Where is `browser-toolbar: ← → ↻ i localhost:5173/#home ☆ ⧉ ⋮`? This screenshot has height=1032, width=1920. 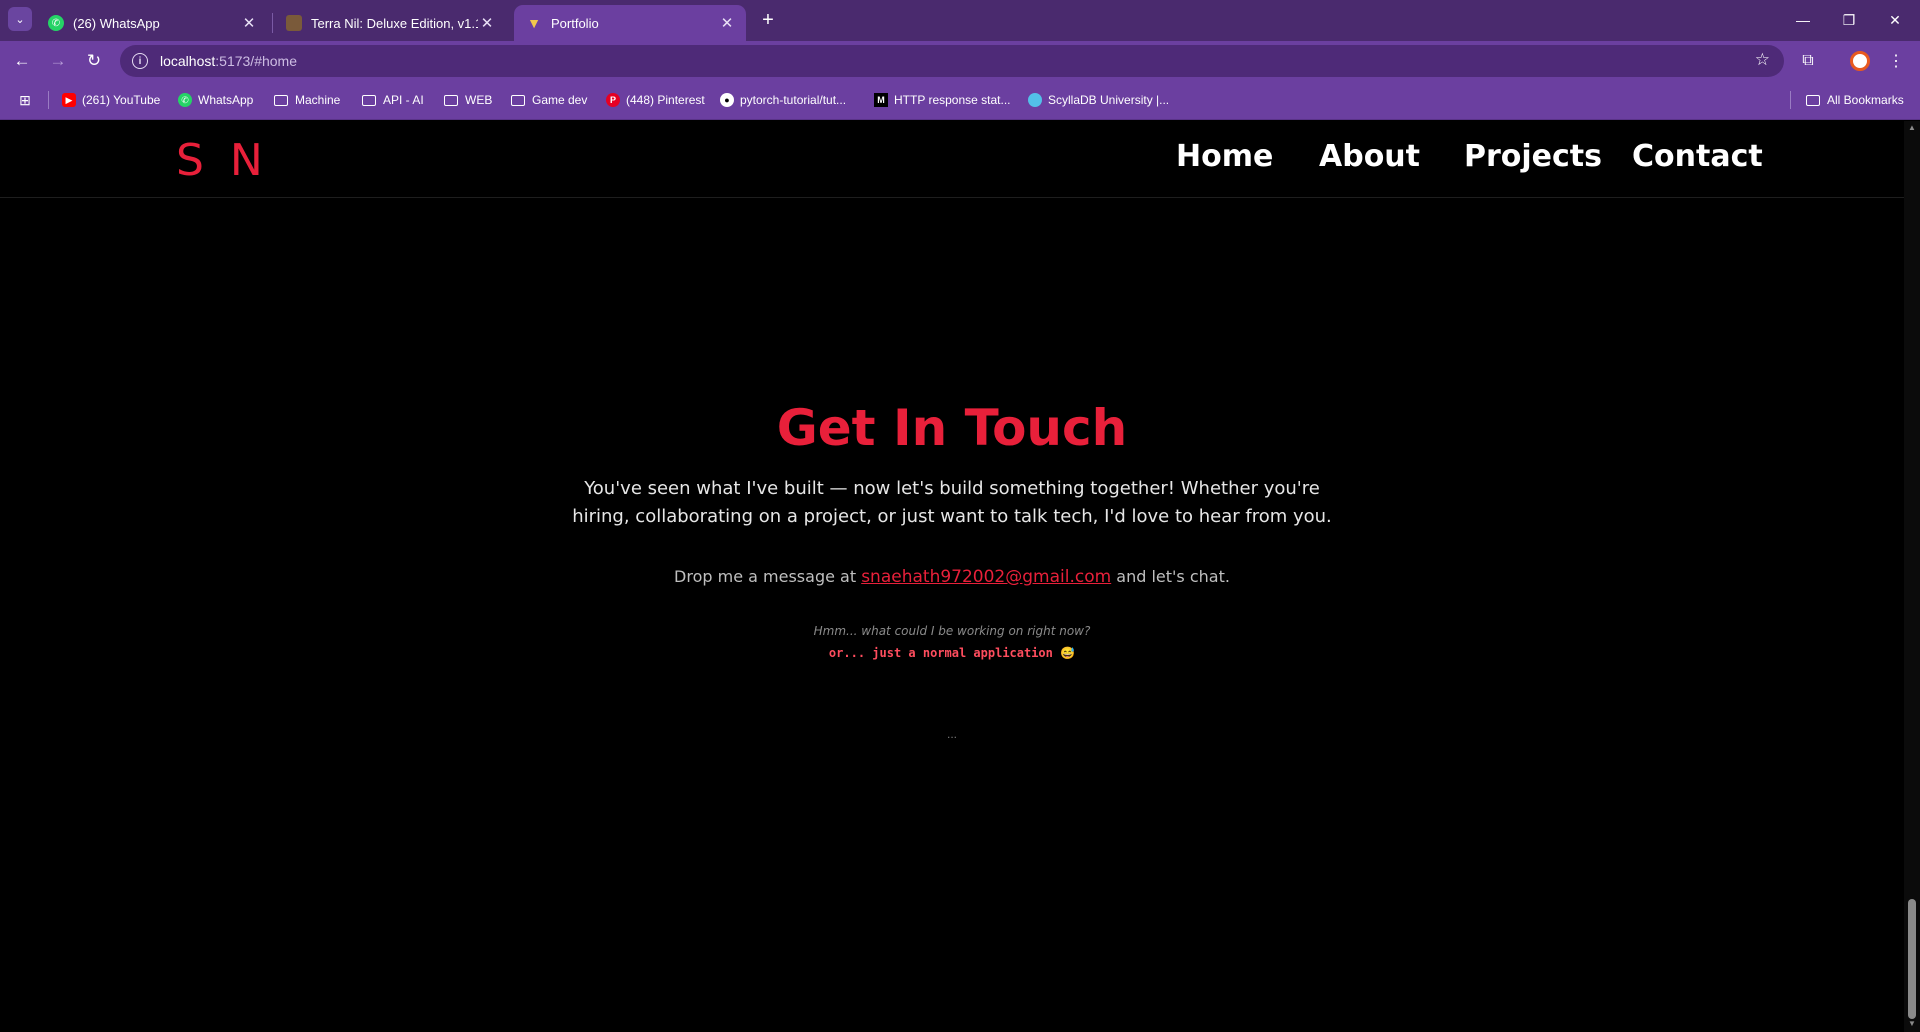
browser-toolbar: ← → ↻ i localhost:5173/#home ☆ ⧉ ⋮ is located at coordinates (960, 60).